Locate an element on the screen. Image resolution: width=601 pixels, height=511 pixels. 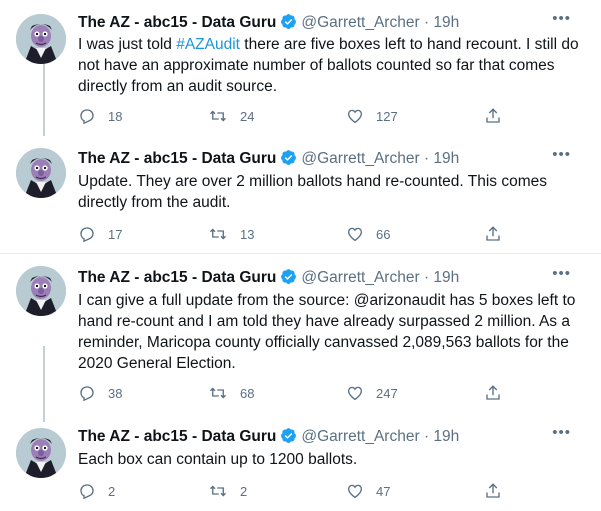
reply-button: 18 is located at coordinates (100, 116).